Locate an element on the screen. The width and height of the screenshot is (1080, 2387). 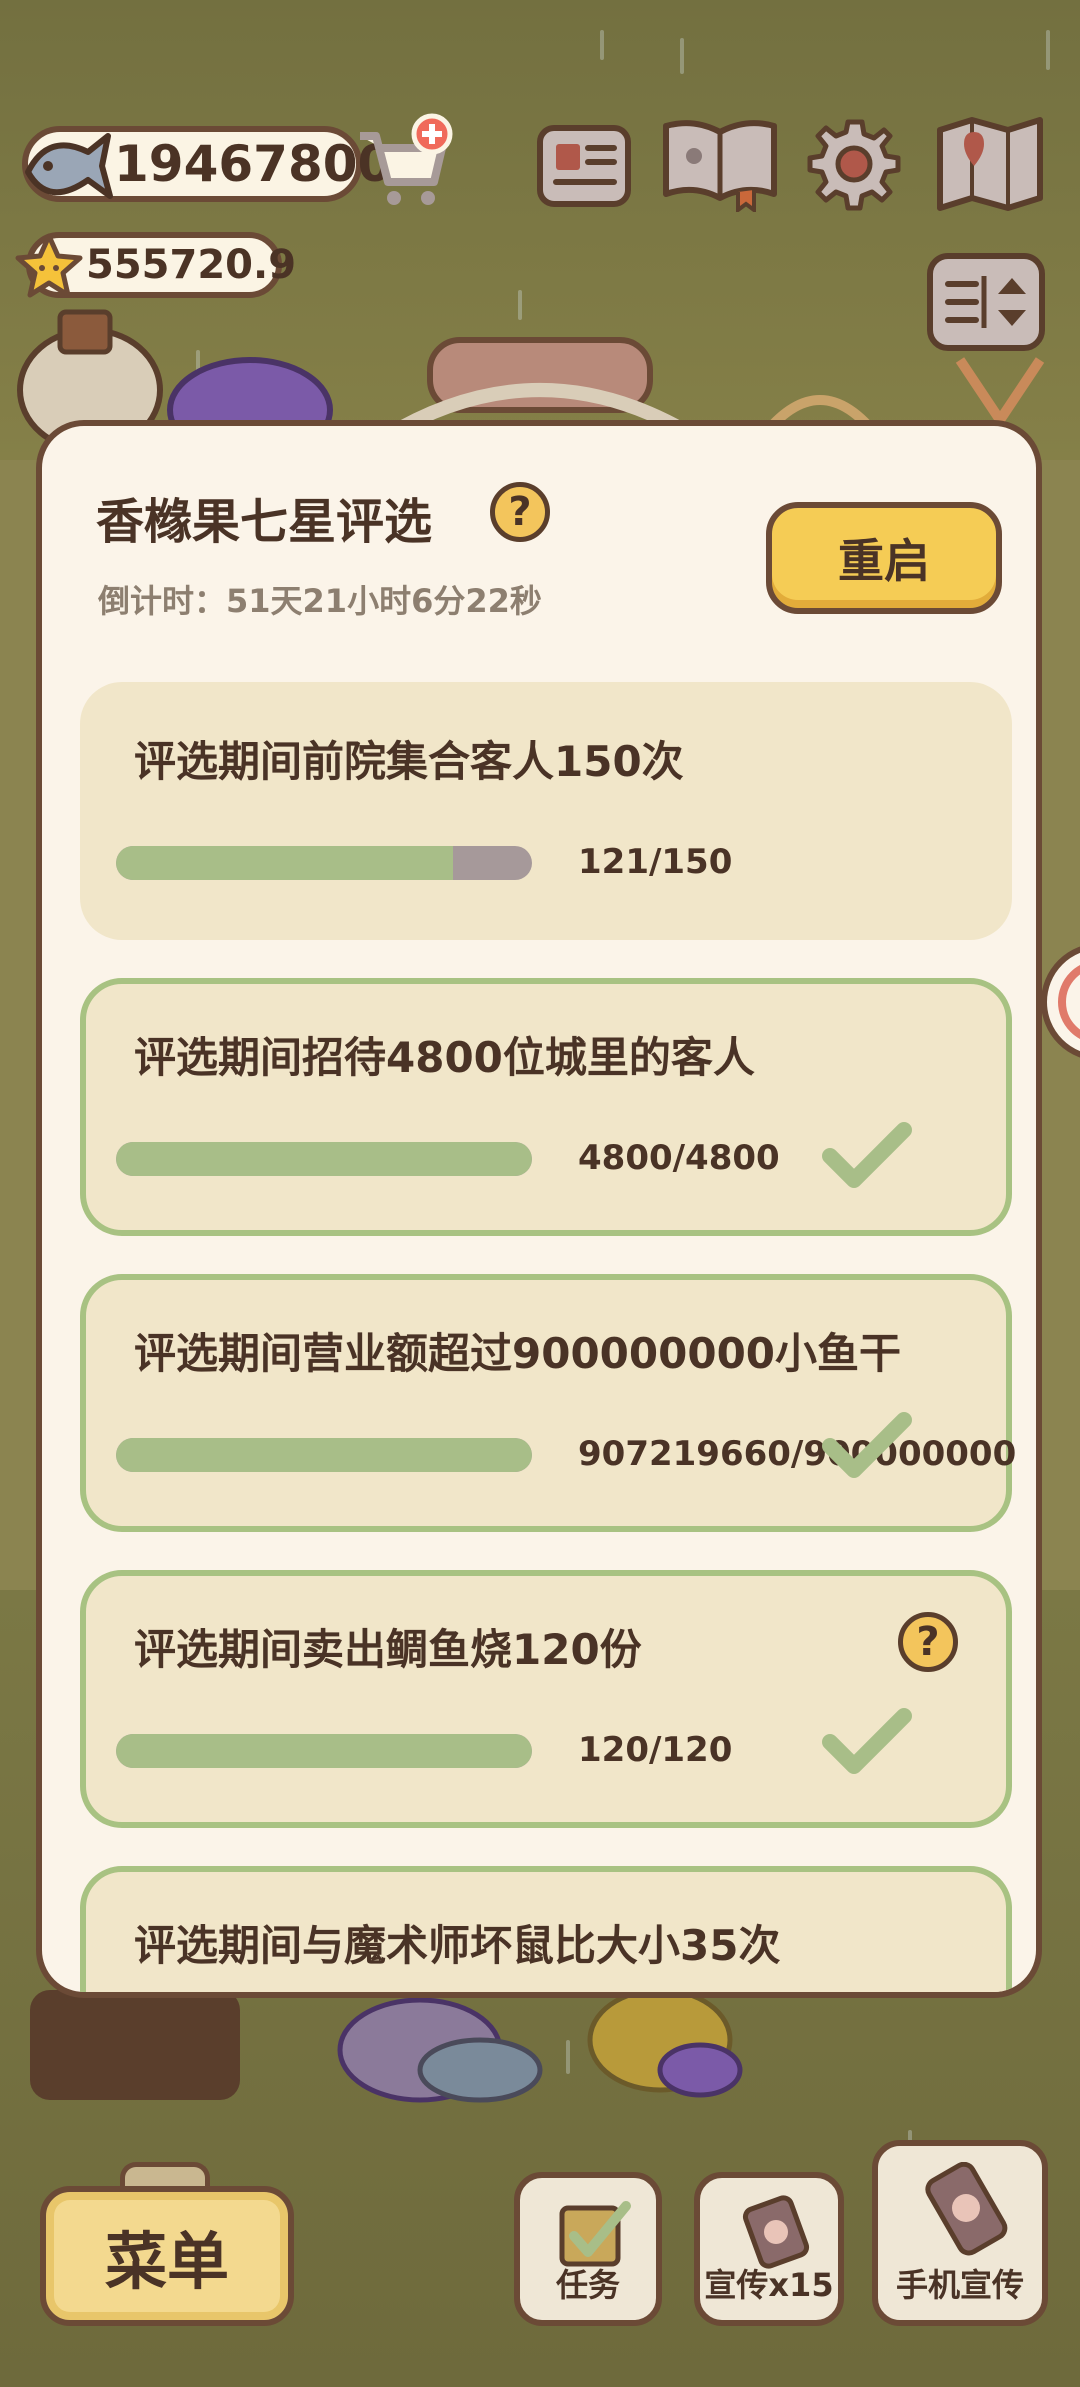
task-item: 评选期间卖出鲷鱼烧120份 ? 120/120 is located at coordinates (546, 1699).